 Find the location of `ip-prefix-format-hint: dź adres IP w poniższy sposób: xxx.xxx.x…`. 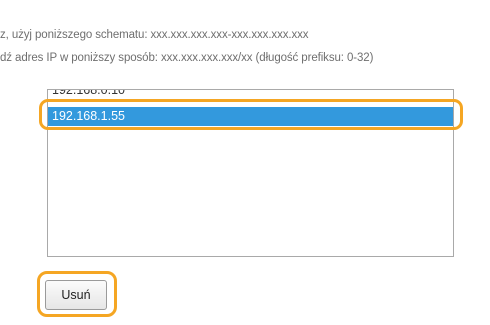

ip-prefix-format-hint: dź adres IP w poniższy sposób: xxx.xxx.x… is located at coordinates (187, 58).